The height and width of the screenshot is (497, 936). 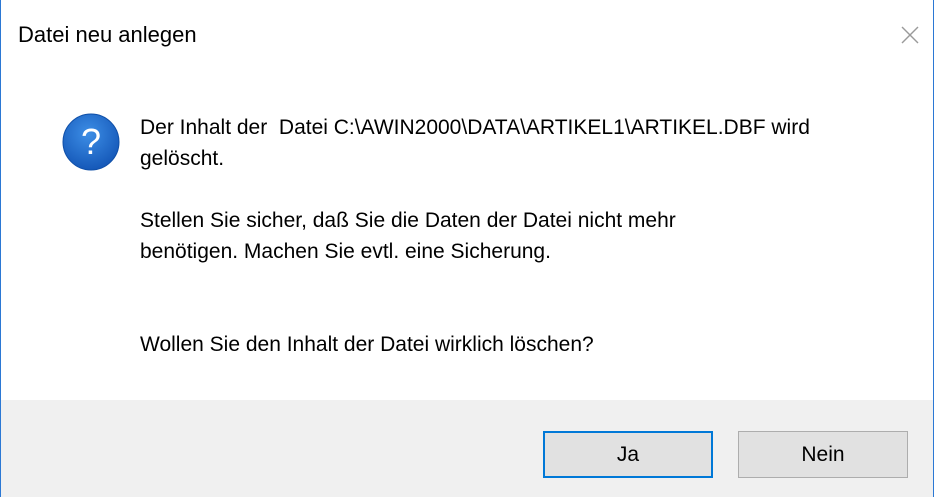 I want to click on close-icon, so click(x=910, y=35).